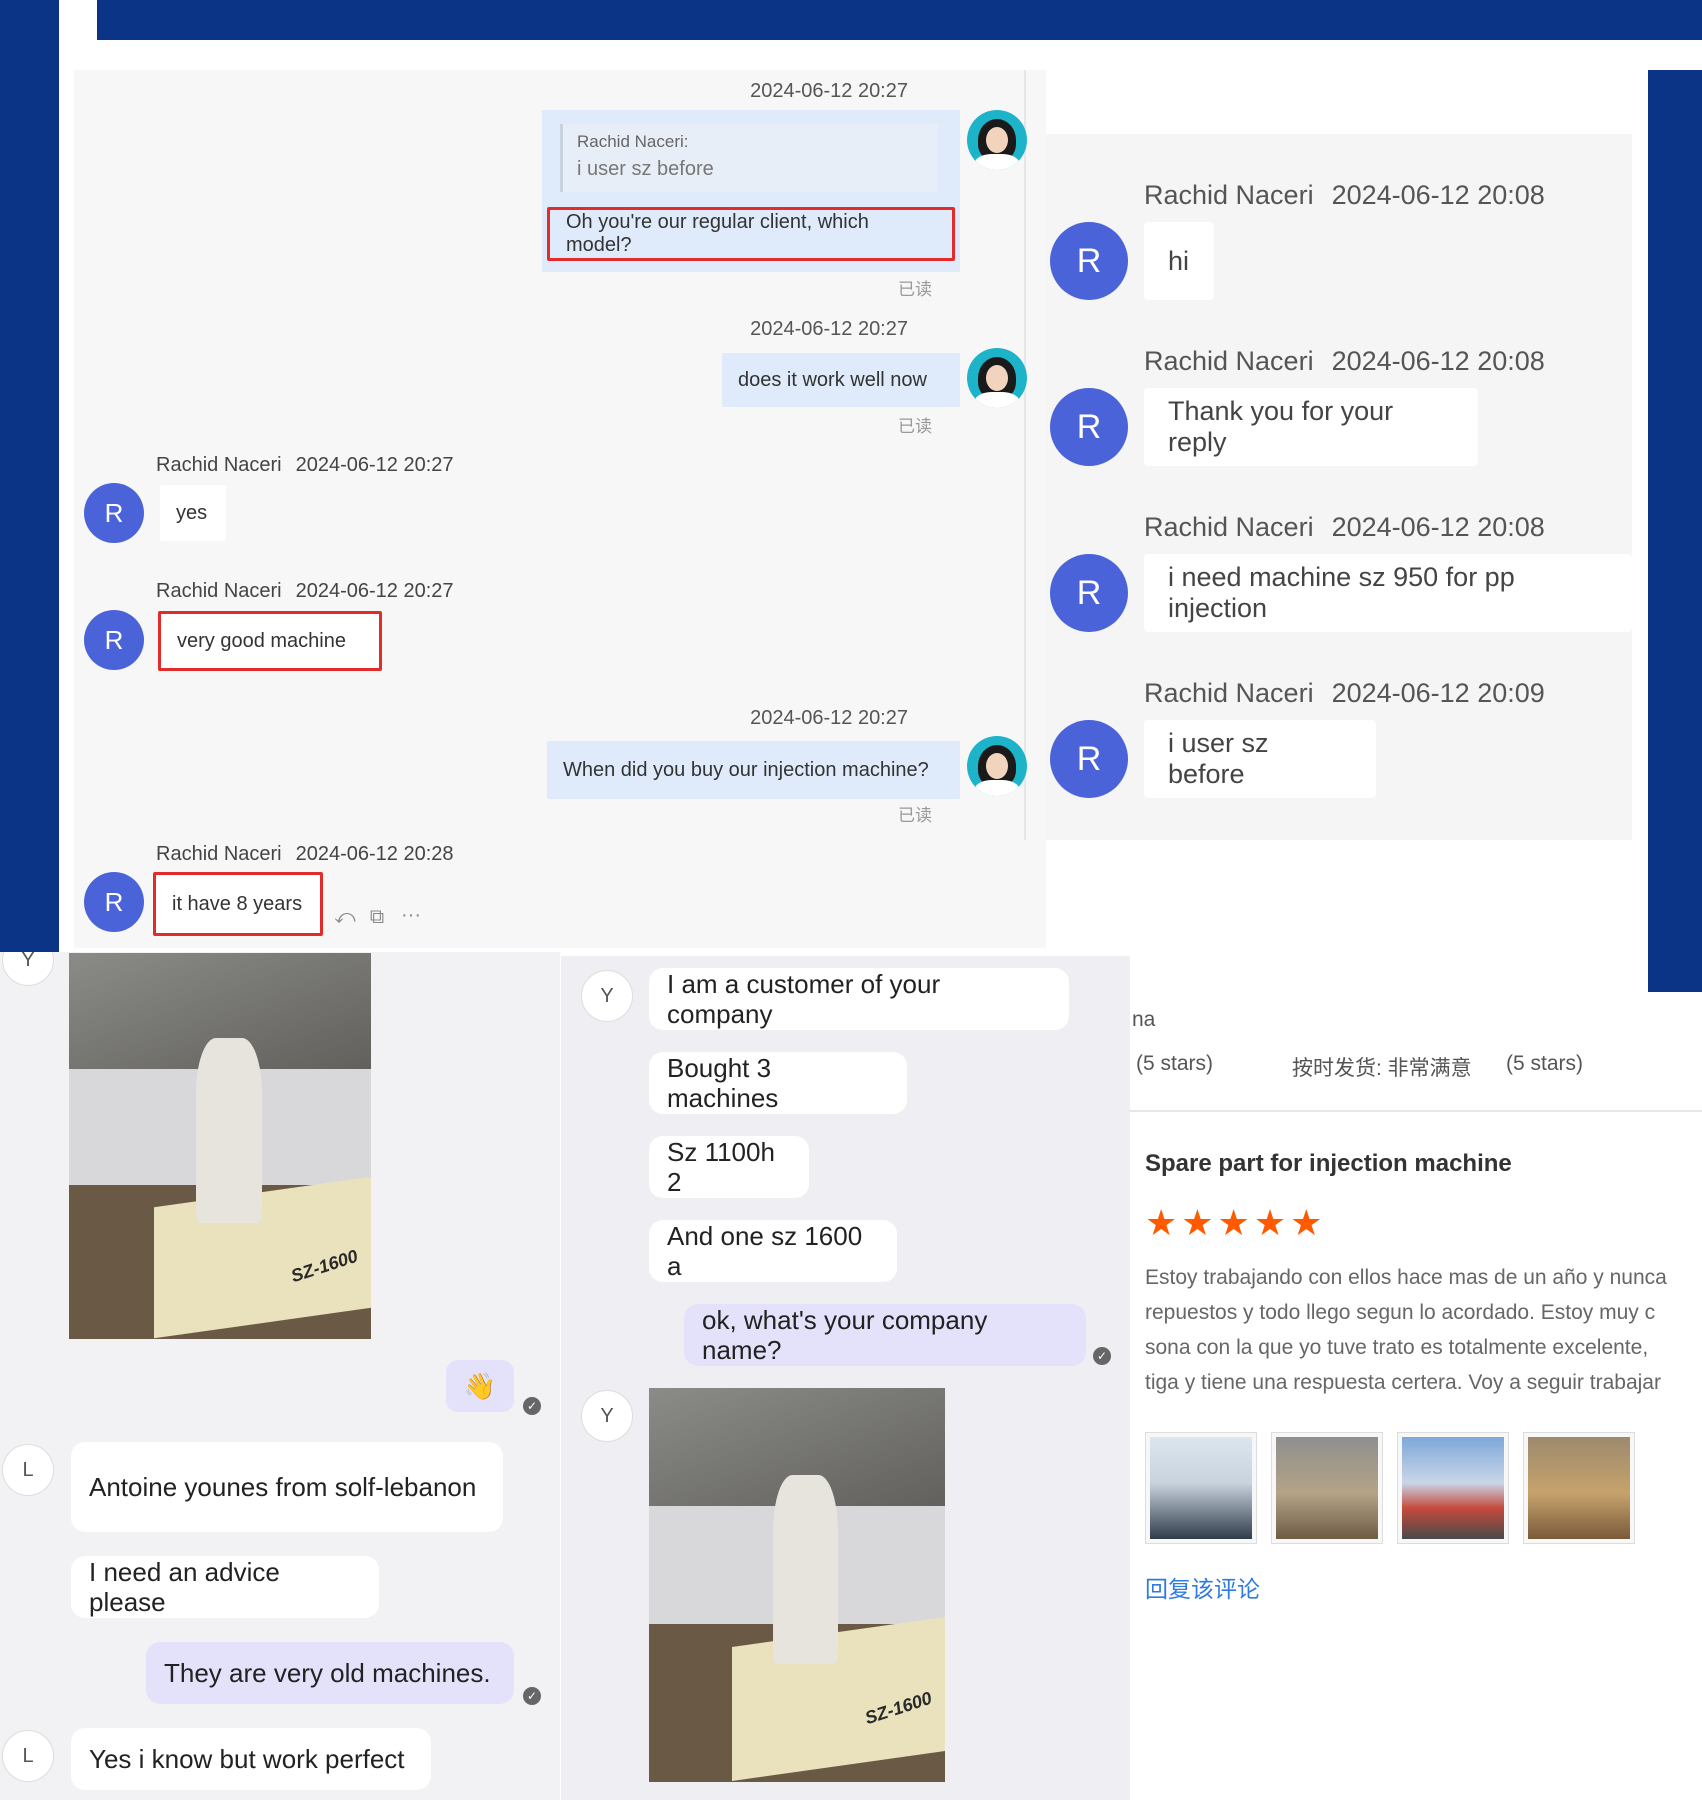  Describe the element at coordinates (899, 20) in the screenshot. I see `top-banner` at that location.